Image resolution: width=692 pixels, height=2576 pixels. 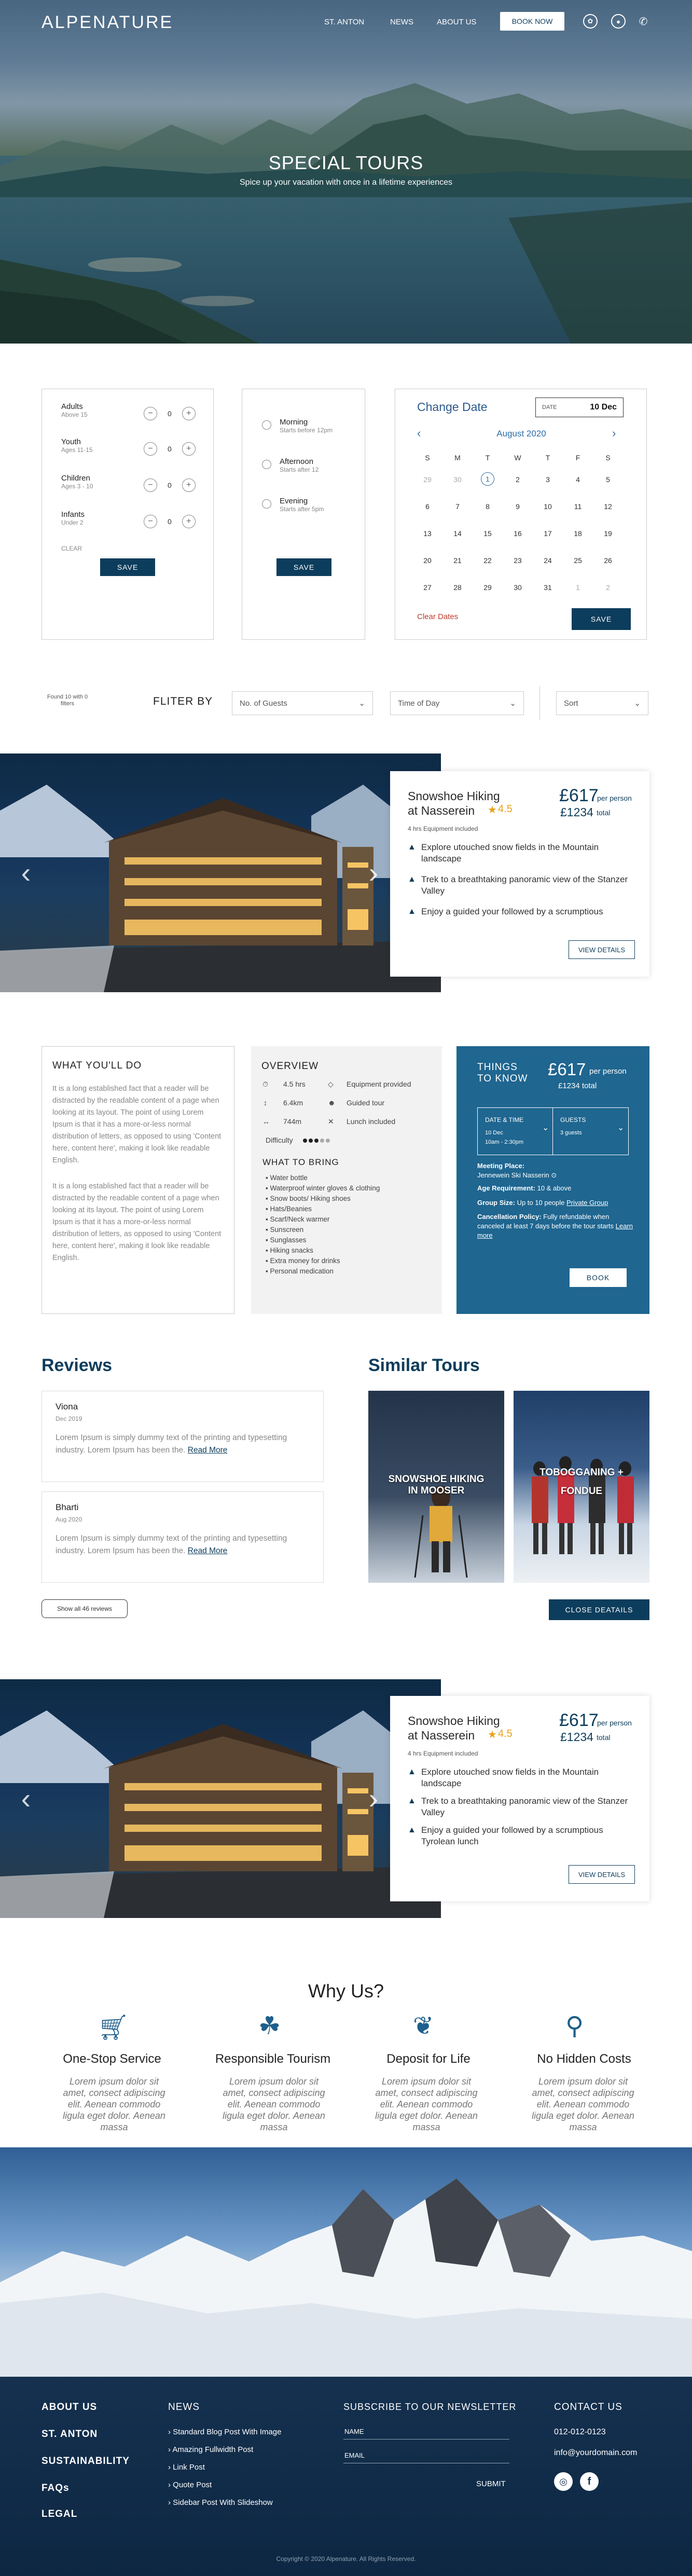 What do you see at coordinates (547, 479) in the screenshot?
I see `calendar-day: 3` at bounding box center [547, 479].